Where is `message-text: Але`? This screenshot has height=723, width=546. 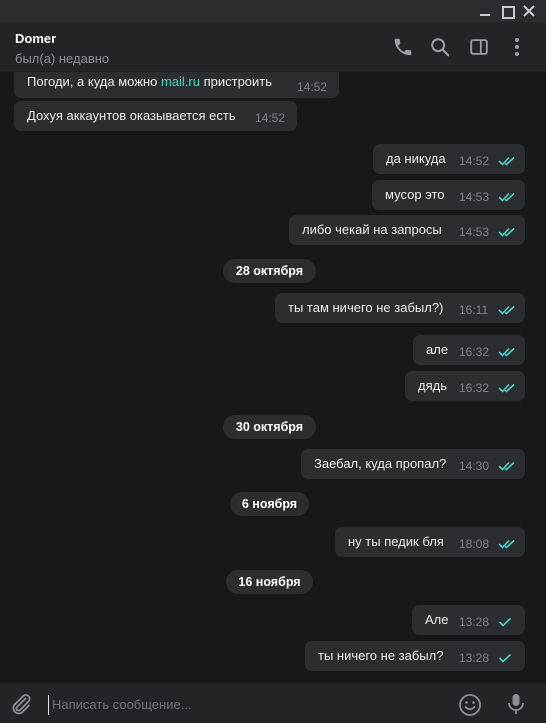 message-text: Але is located at coordinates (437, 619).